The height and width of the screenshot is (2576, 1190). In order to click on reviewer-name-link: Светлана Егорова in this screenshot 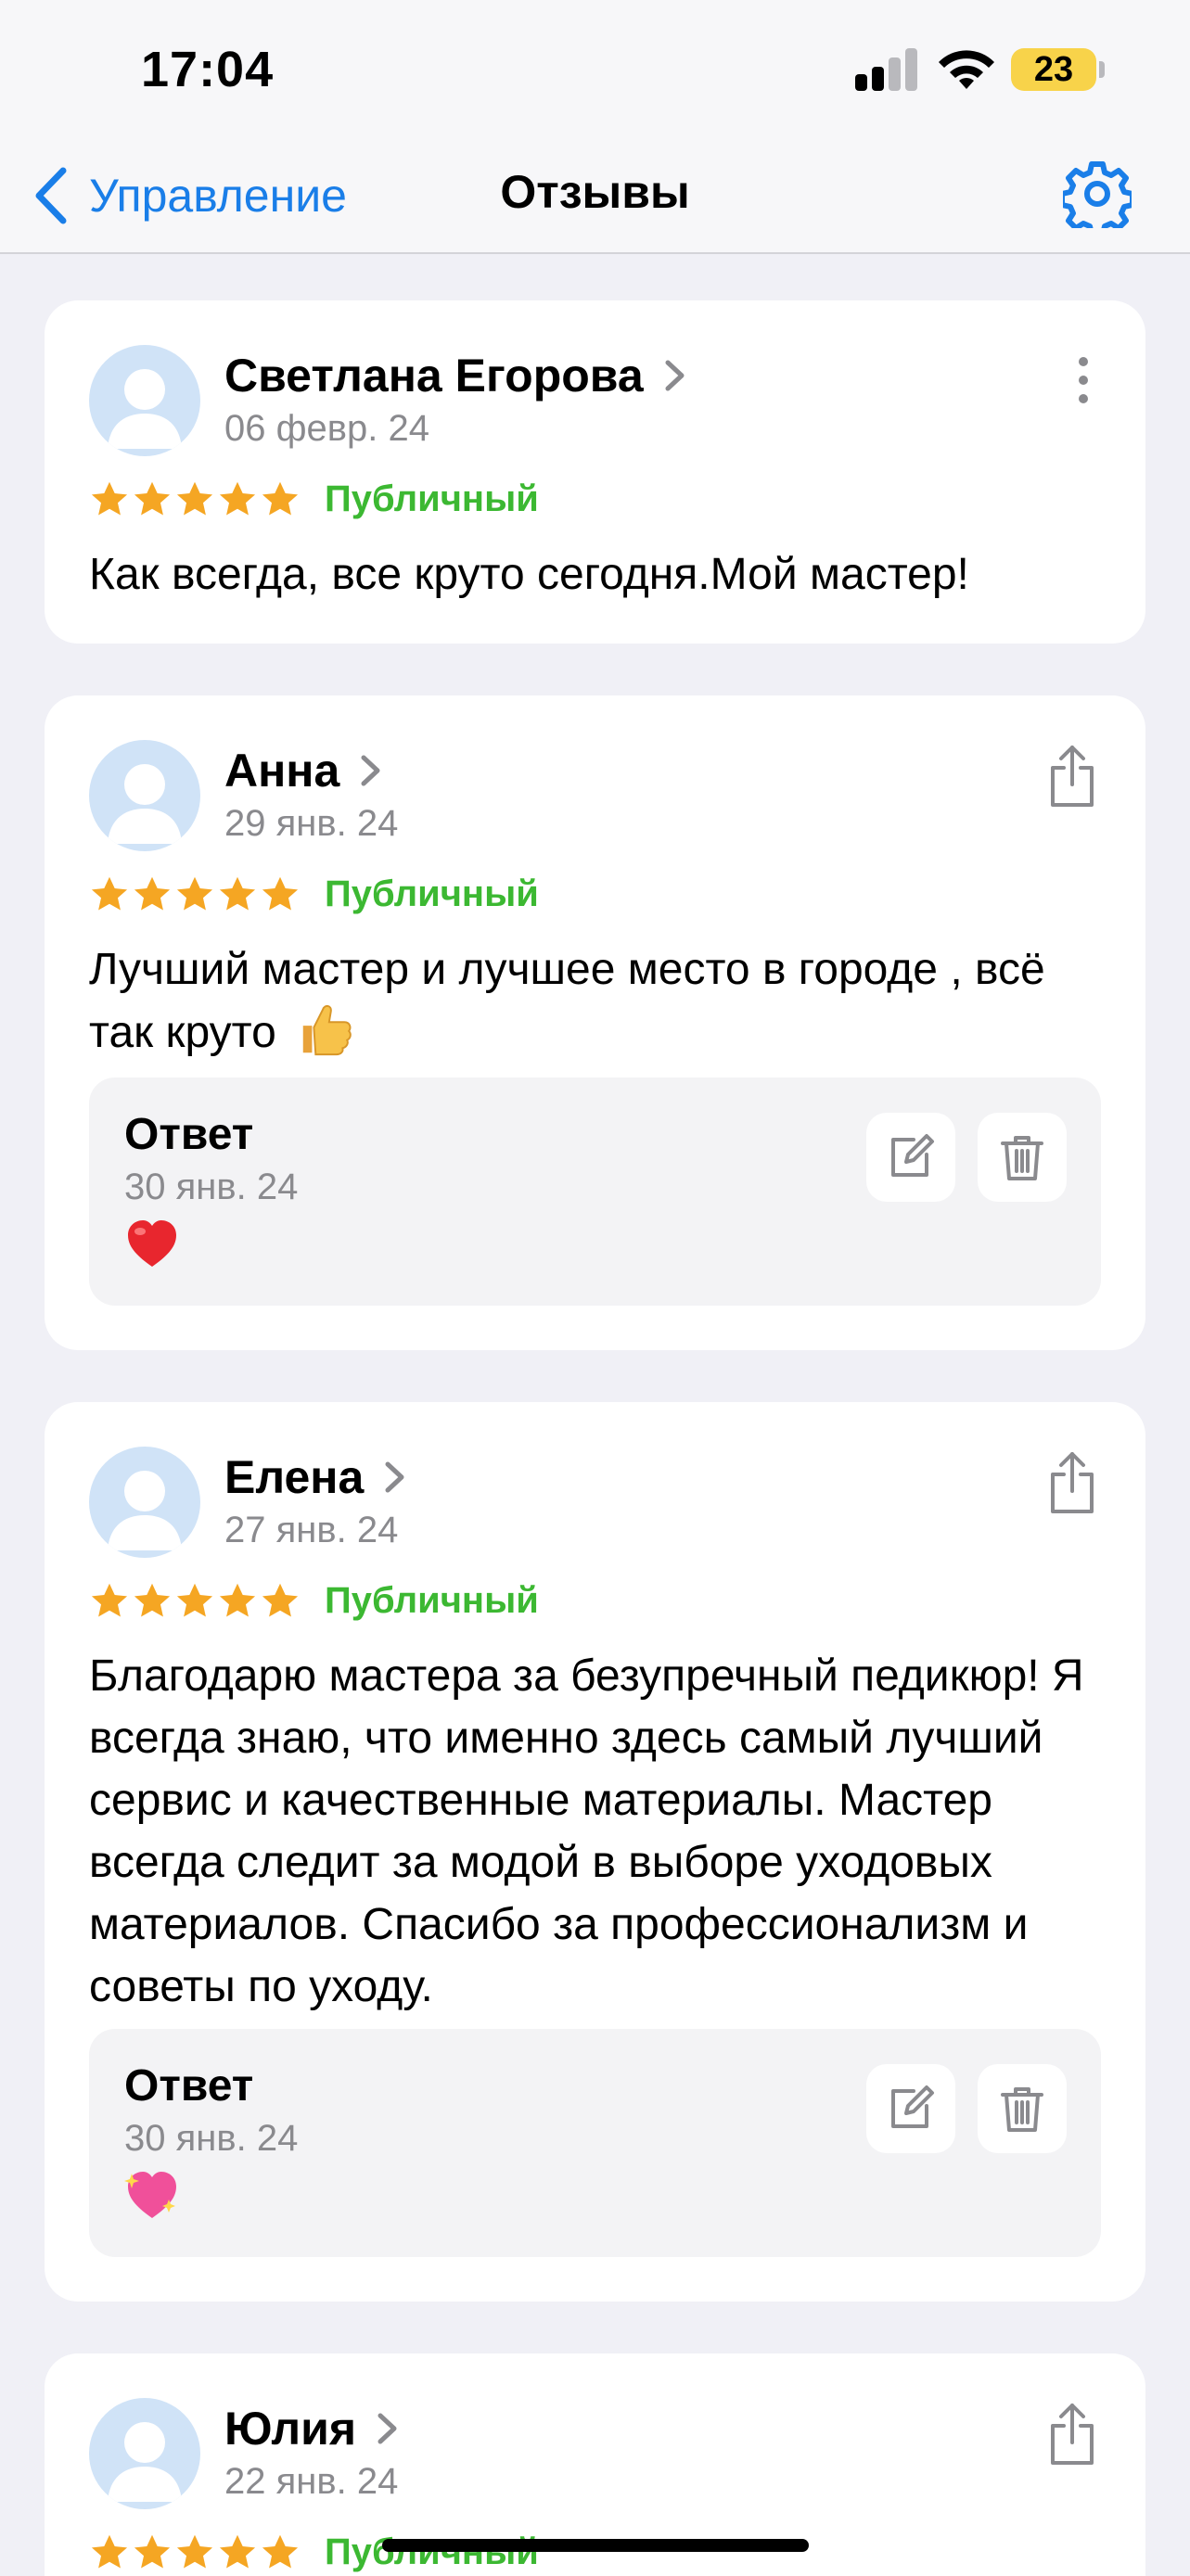, I will do `click(455, 375)`.